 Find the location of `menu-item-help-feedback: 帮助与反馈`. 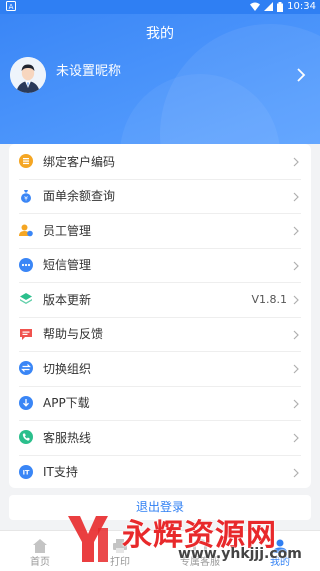

menu-item-help-feedback: 帮助与反馈 is located at coordinates (160, 334).